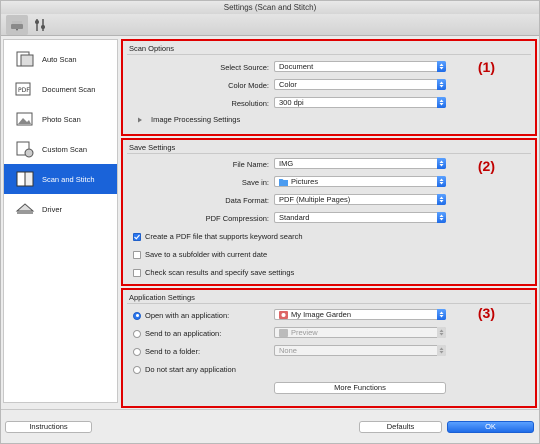  I want to click on sidebar-item-document-scan: PDF Document Scan, so click(60, 89).